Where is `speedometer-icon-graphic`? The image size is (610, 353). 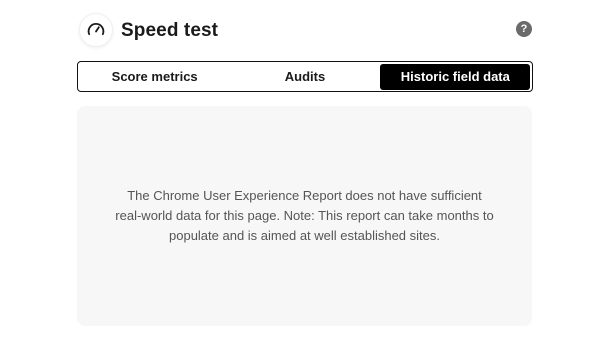 speedometer-icon-graphic is located at coordinates (96, 29).